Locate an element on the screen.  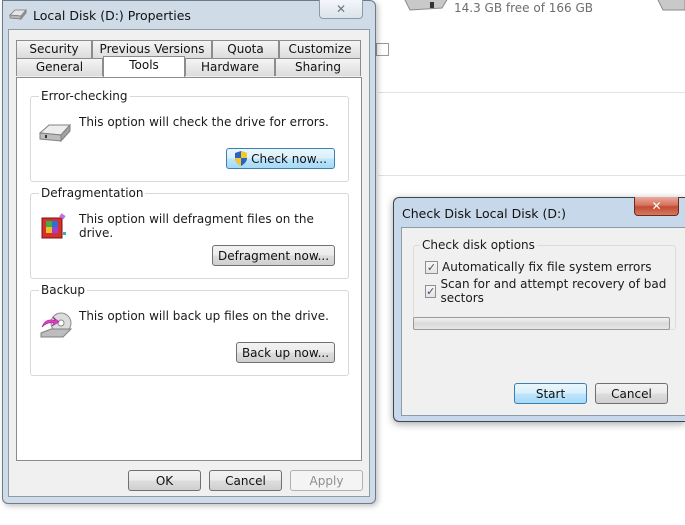
tab-sharing: Sharing is located at coordinates (318, 67).